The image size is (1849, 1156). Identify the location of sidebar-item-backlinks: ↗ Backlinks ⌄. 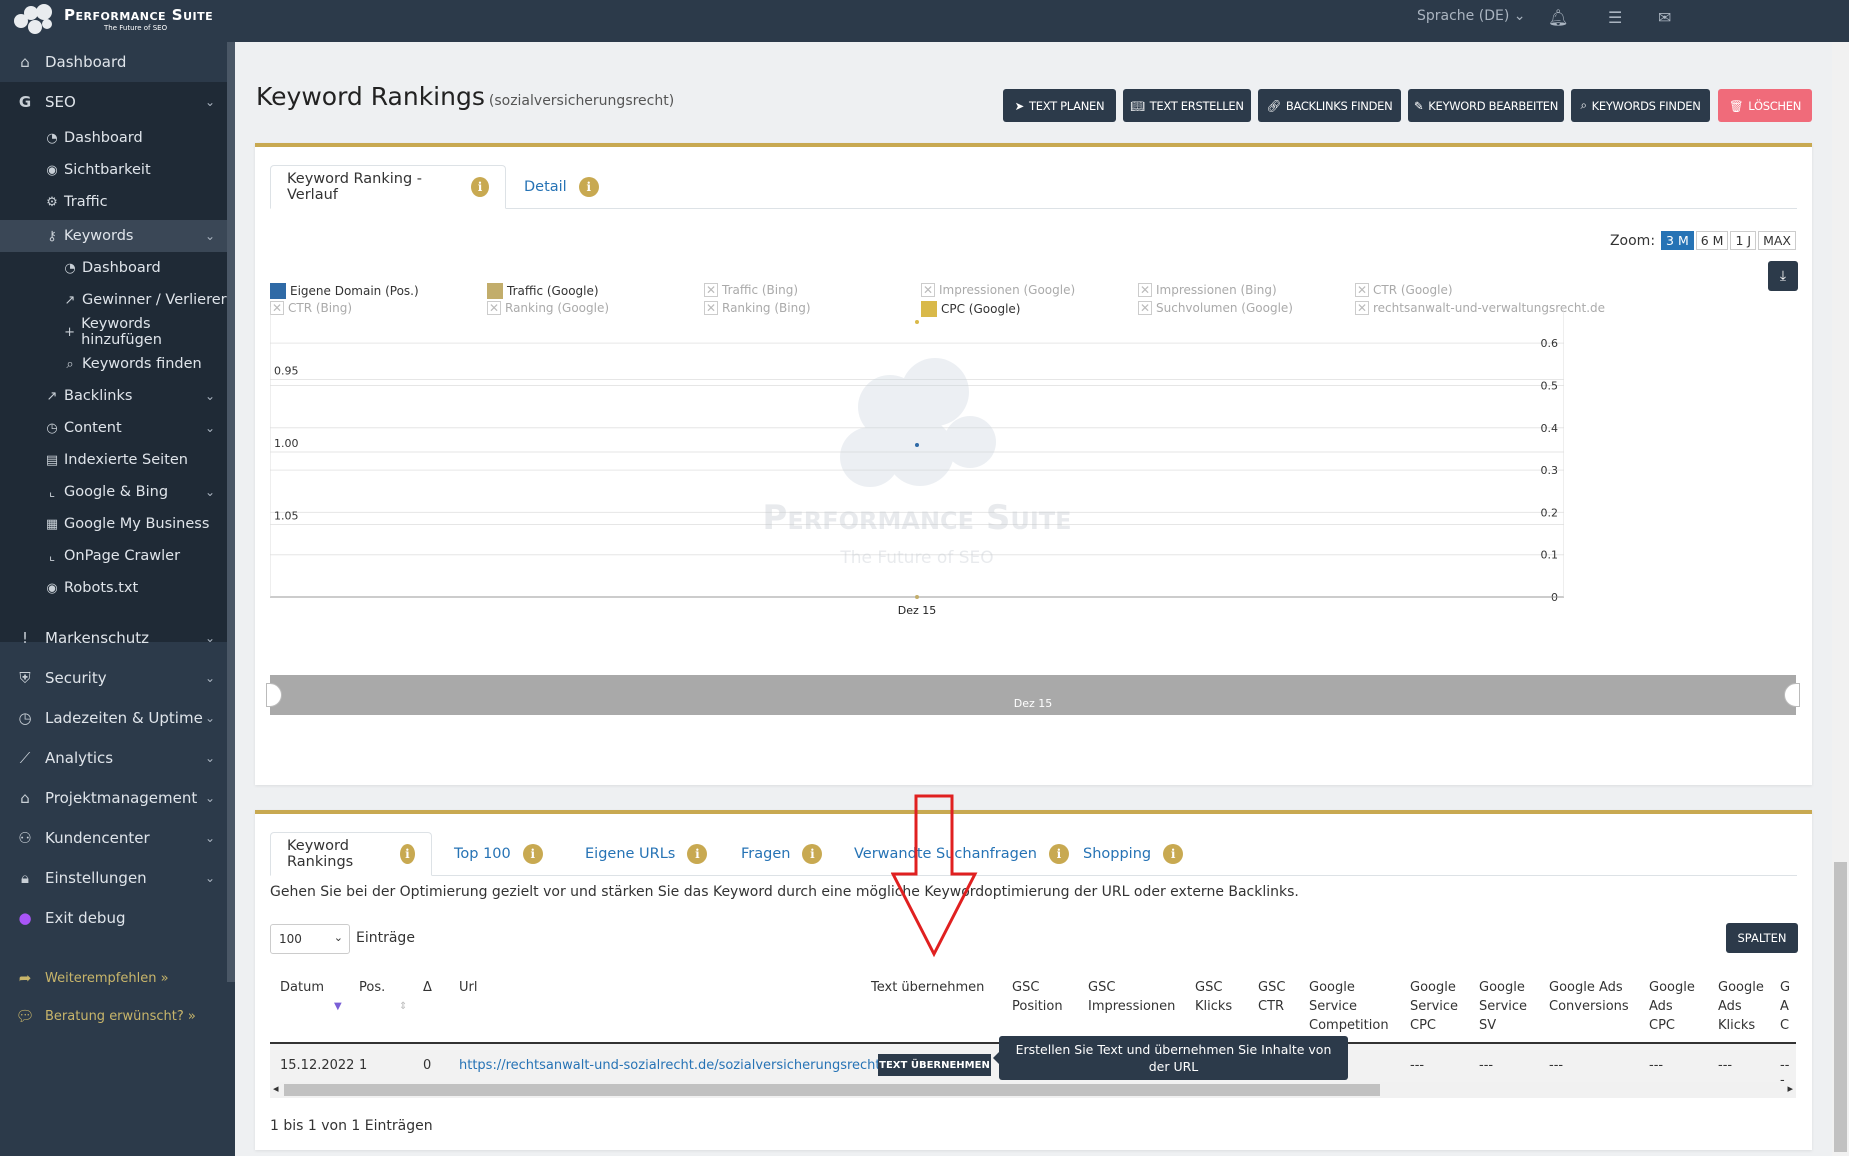
(113, 396).